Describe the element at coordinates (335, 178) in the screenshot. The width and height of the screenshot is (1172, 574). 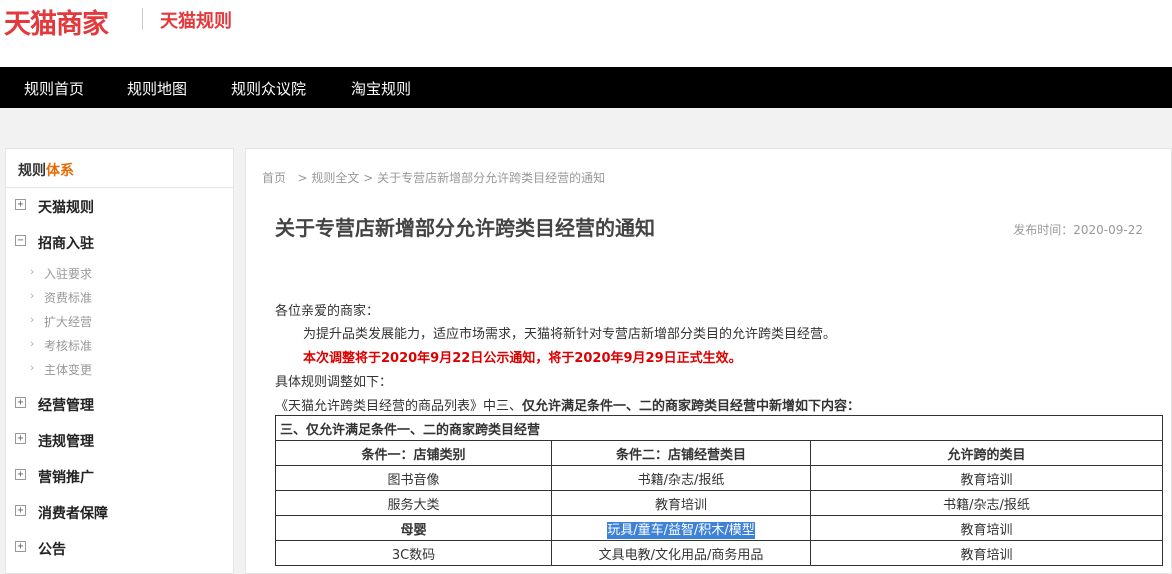
I see `breadcrumb-full-rules-link: 规则全文` at that location.